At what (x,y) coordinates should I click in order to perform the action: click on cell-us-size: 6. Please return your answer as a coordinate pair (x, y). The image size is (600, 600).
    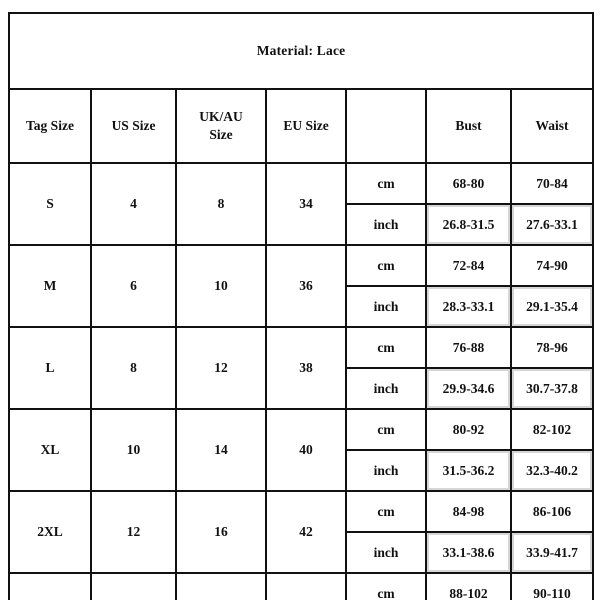
    Looking at the image, I should click on (133, 286).